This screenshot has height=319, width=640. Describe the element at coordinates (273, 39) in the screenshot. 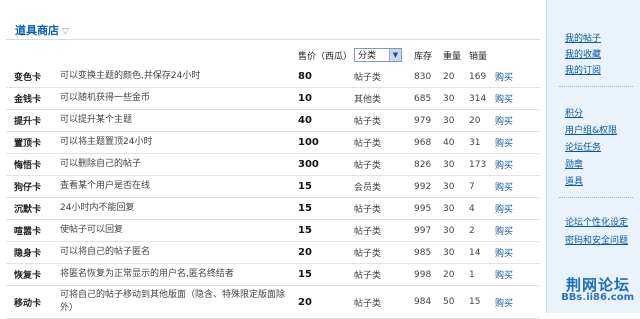

I see `divider` at that location.